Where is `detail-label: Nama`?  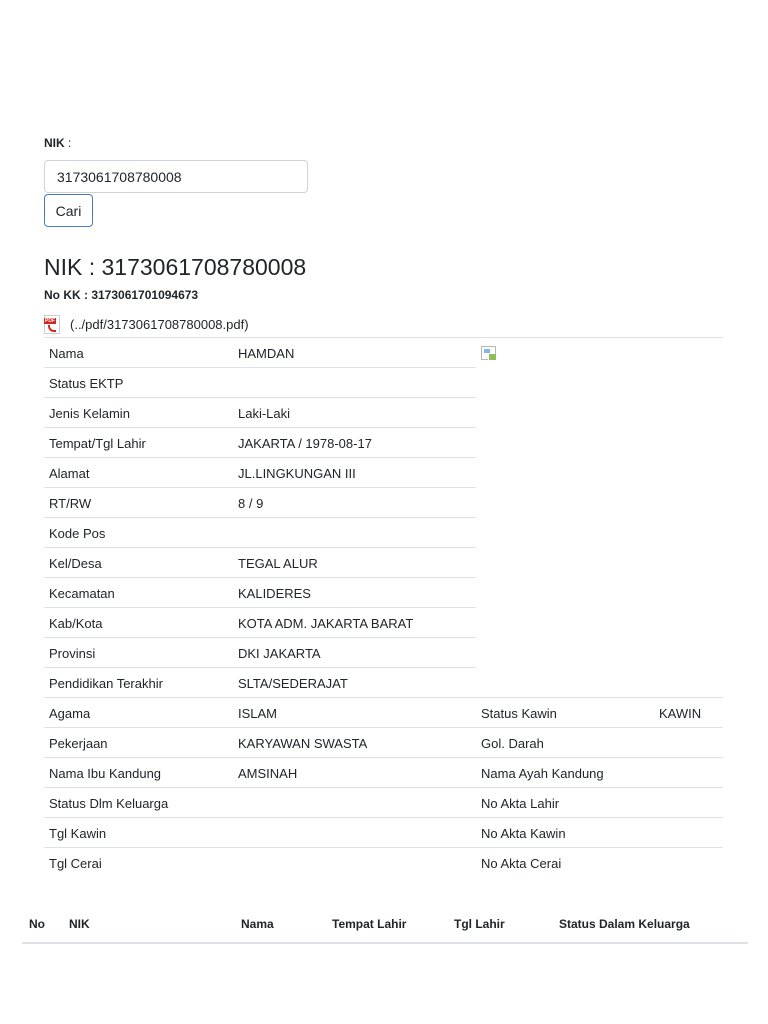
detail-label: Nama is located at coordinates (66, 353).